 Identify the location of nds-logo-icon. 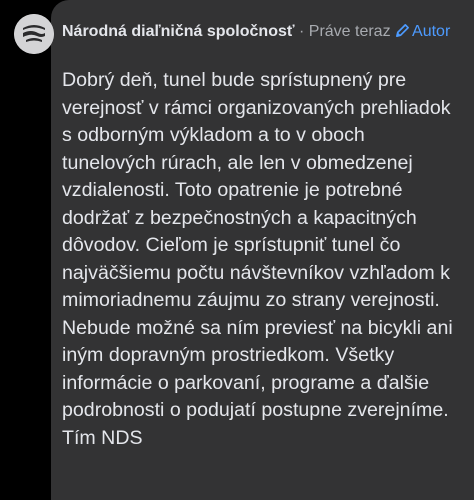
(34, 34).